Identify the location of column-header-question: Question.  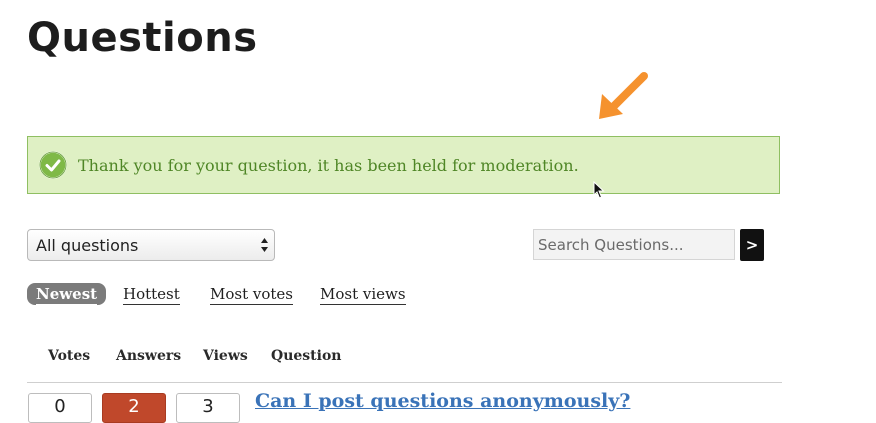
(306, 356).